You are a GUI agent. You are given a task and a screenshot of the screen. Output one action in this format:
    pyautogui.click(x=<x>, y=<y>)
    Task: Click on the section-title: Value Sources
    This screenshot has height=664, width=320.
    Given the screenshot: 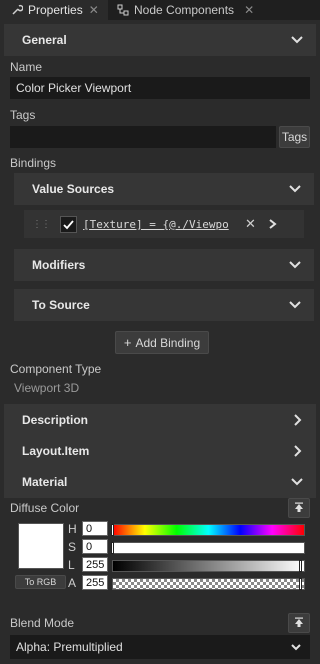 What is the action you would take?
    pyautogui.click(x=73, y=189)
    